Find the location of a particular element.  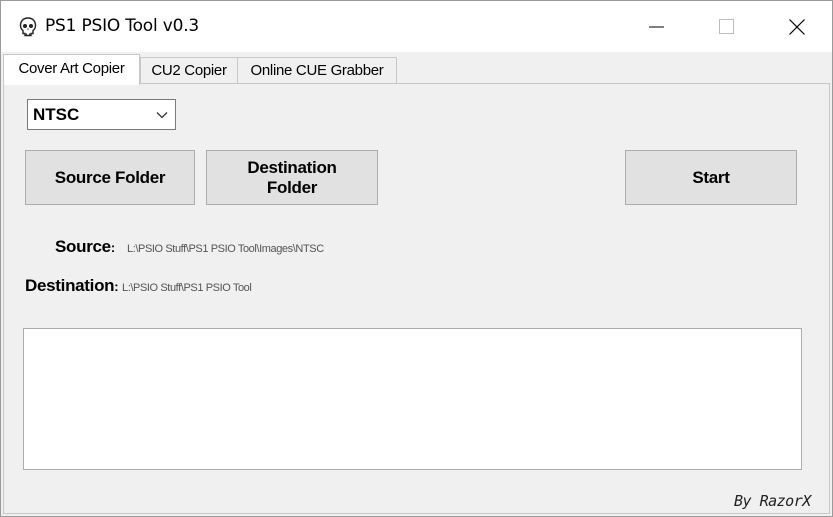

minimize-button is located at coordinates (657, 26).